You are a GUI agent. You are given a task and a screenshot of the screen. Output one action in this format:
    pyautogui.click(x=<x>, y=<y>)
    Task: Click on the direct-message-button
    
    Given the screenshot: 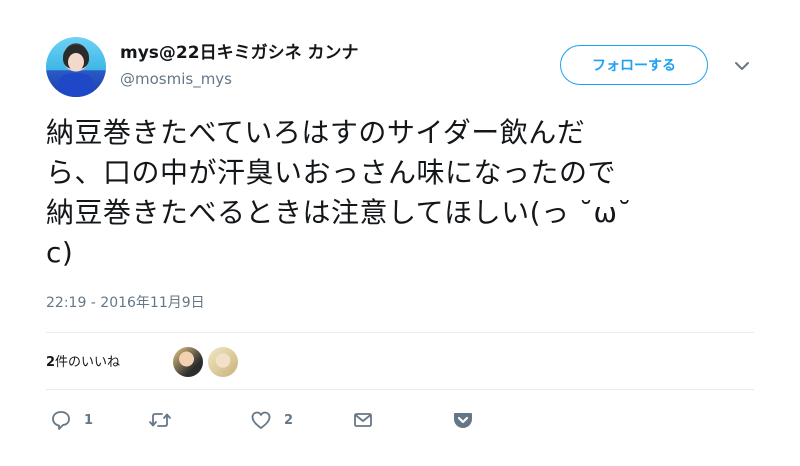 What is the action you would take?
    pyautogui.click(x=363, y=420)
    